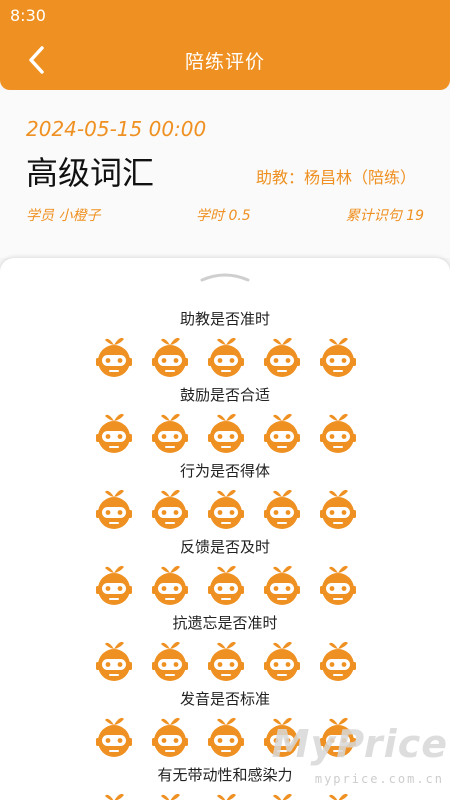 This screenshot has width=450, height=800. What do you see at coordinates (28, 15) in the screenshot?
I see `status-bar-time: 8:30` at bounding box center [28, 15].